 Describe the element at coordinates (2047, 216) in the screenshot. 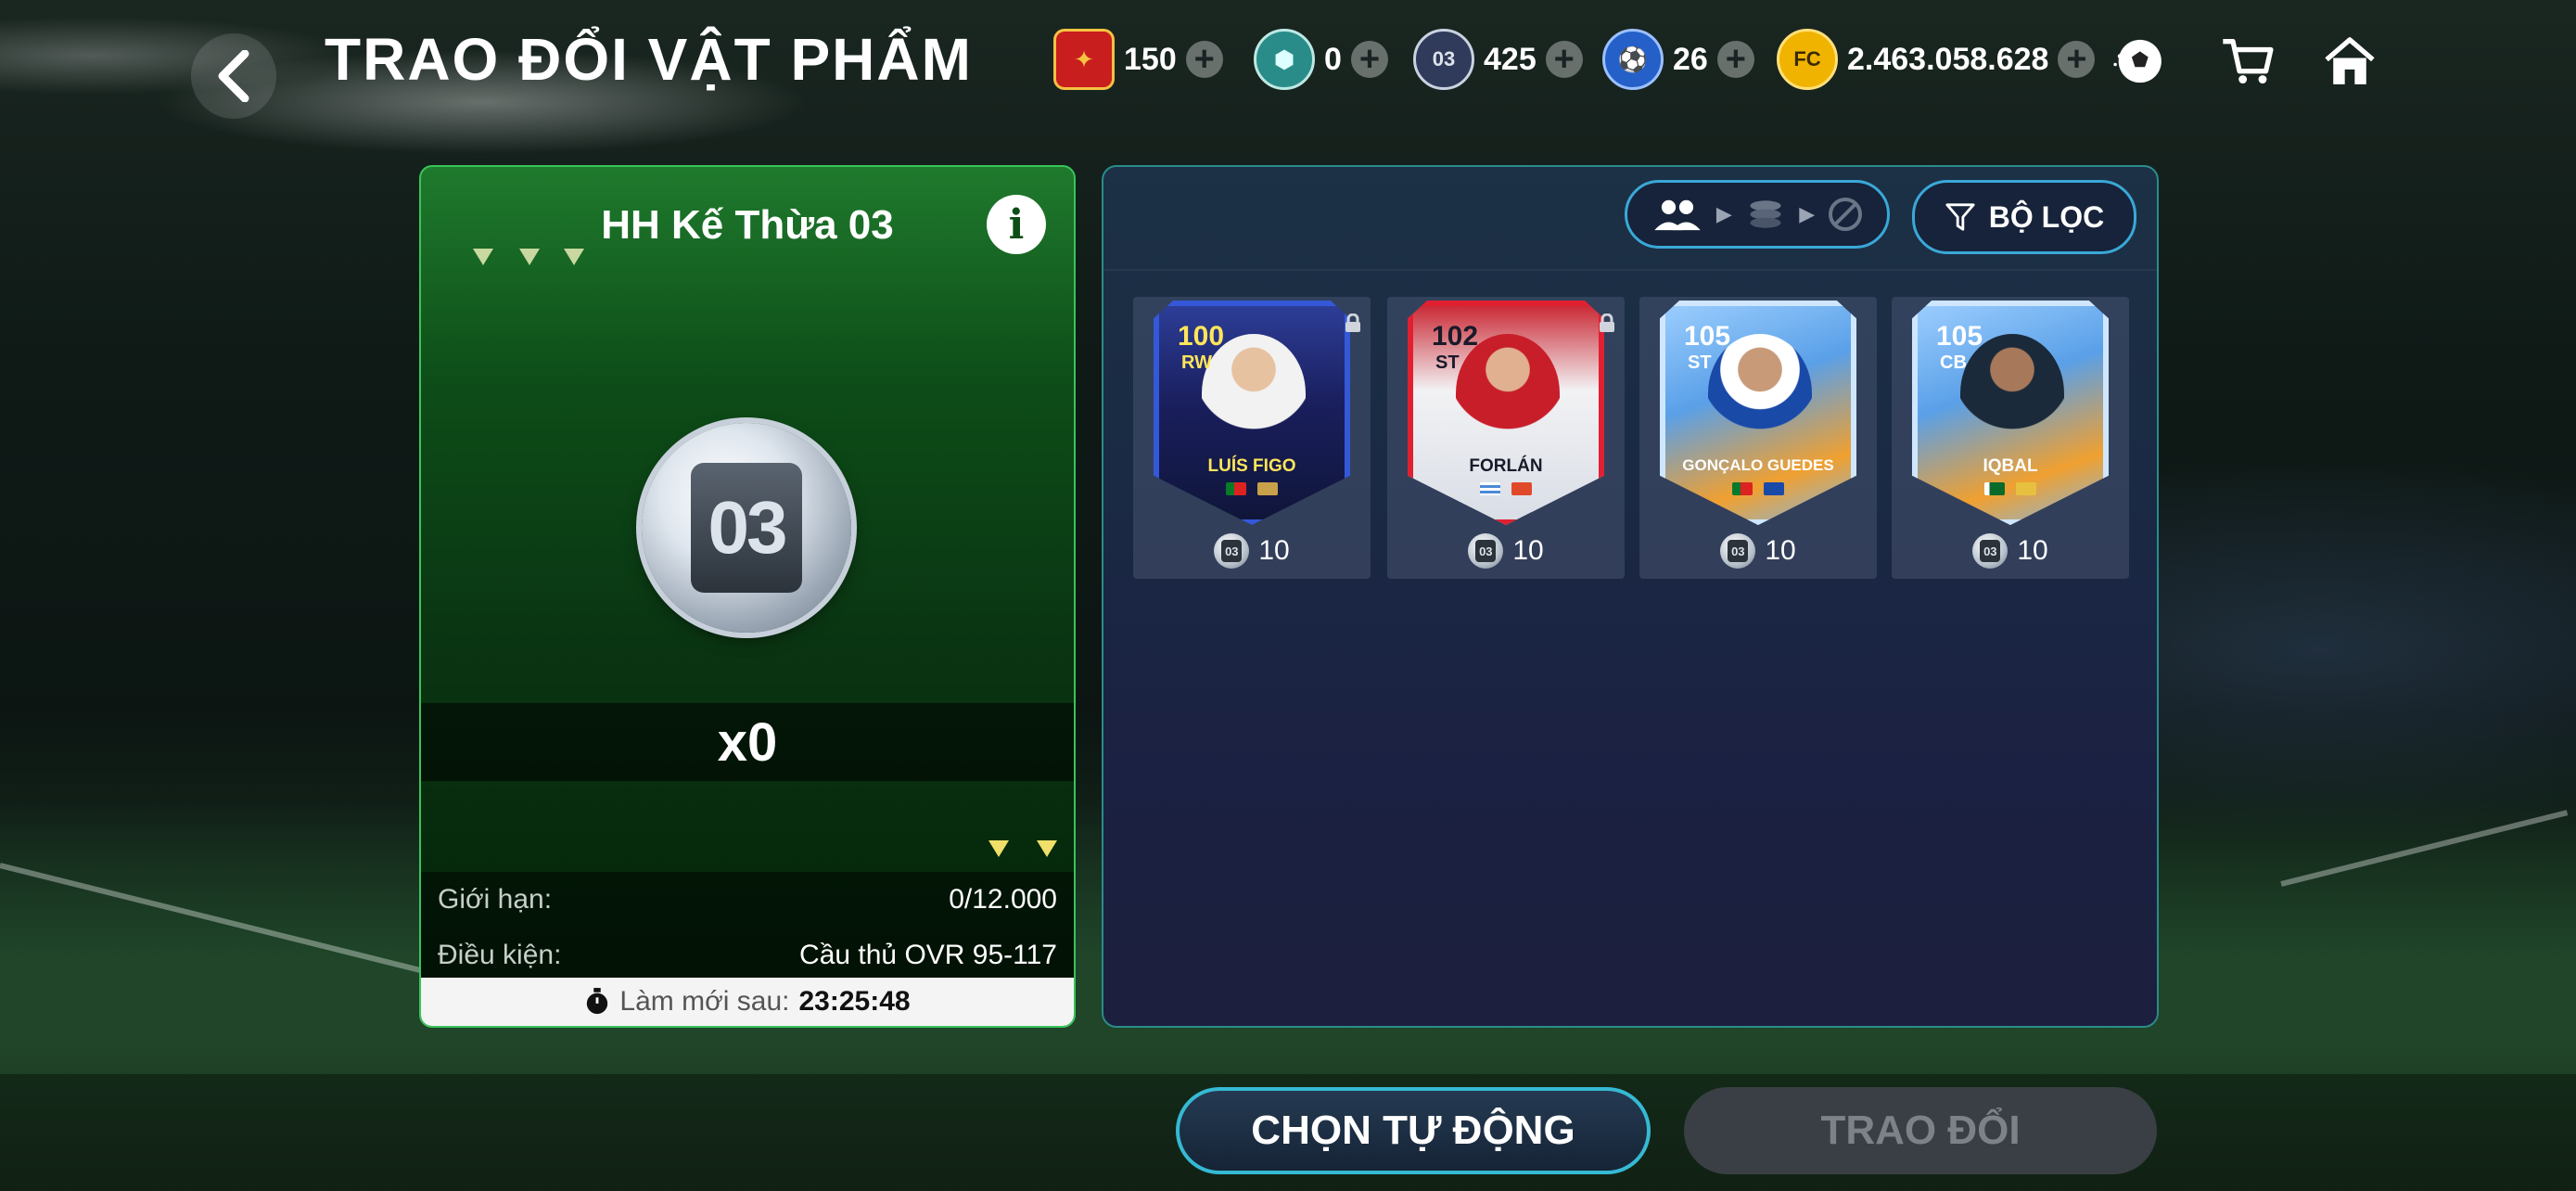

I see `filter-label: BỘ LỌC` at that location.